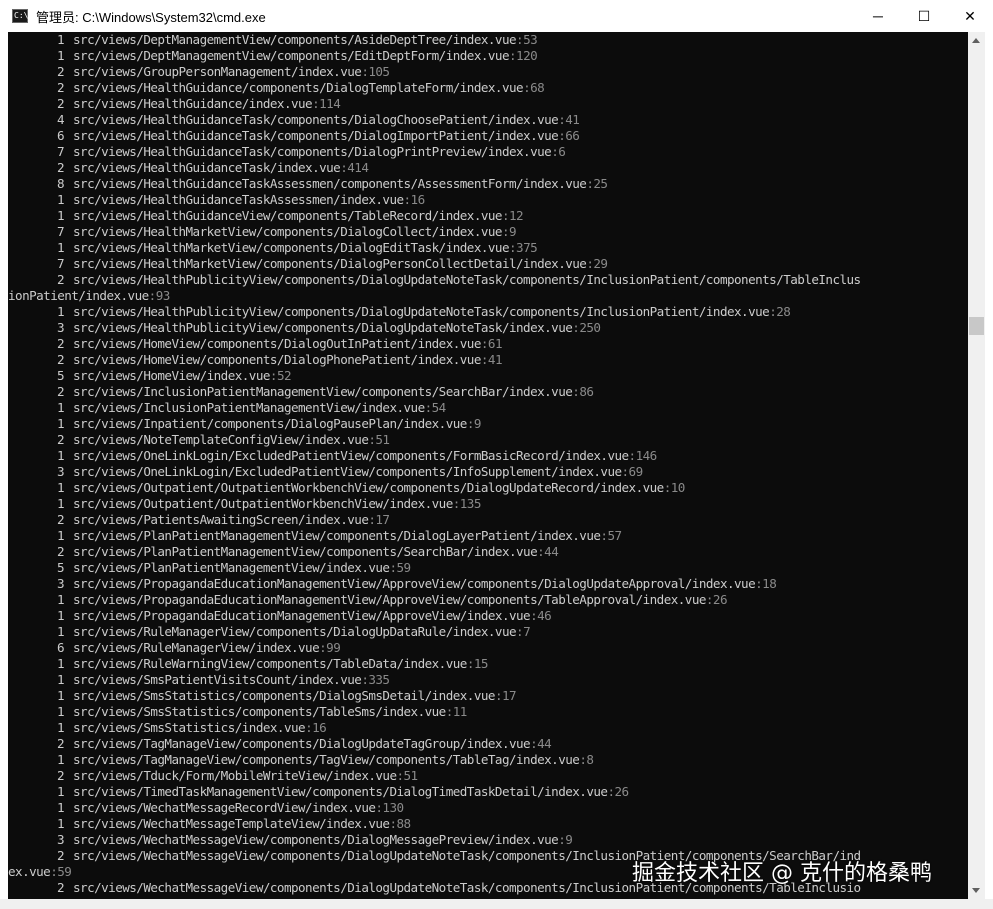 This screenshot has height=909, width=993. Describe the element at coordinates (60, 263) in the screenshot. I see `match-count: 7` at that location.